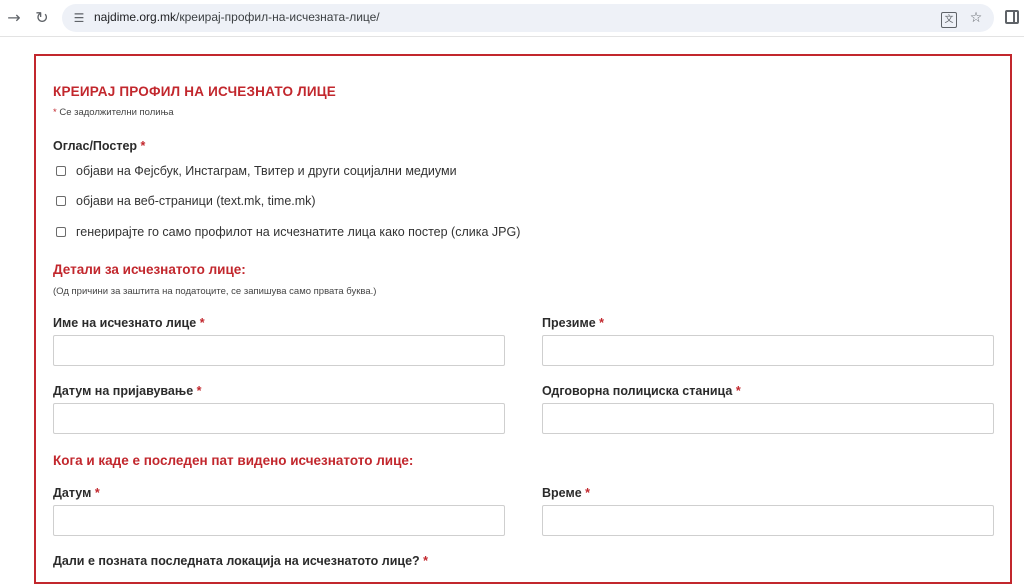 This screenshot has height=584, width=1024. I want to click on last-name-input, so click(768, 350).